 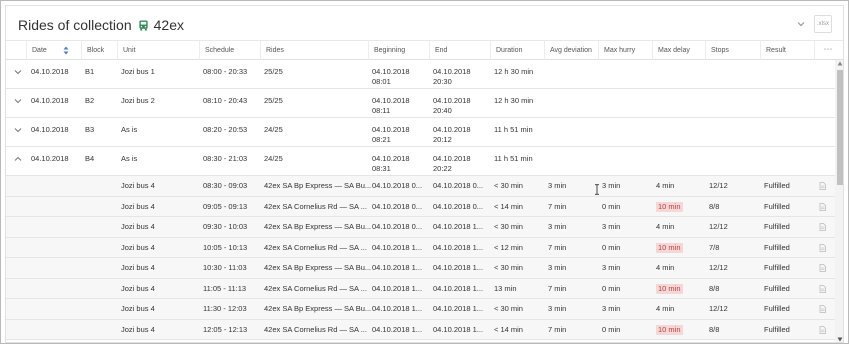 I want to click on column-rides-header: Rides, so click(x=272, y=50).